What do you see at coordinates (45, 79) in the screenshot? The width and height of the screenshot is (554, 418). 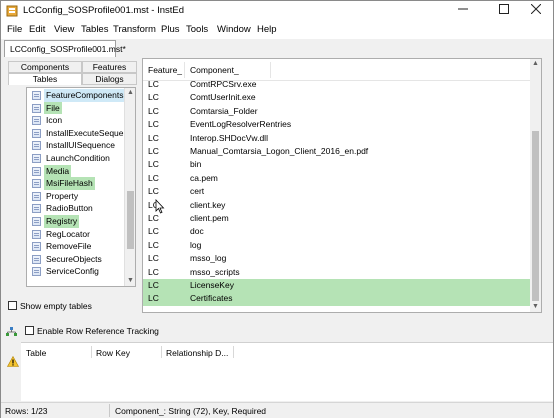 I see `tab-tables: Tables` at bounding box center [45, 79].